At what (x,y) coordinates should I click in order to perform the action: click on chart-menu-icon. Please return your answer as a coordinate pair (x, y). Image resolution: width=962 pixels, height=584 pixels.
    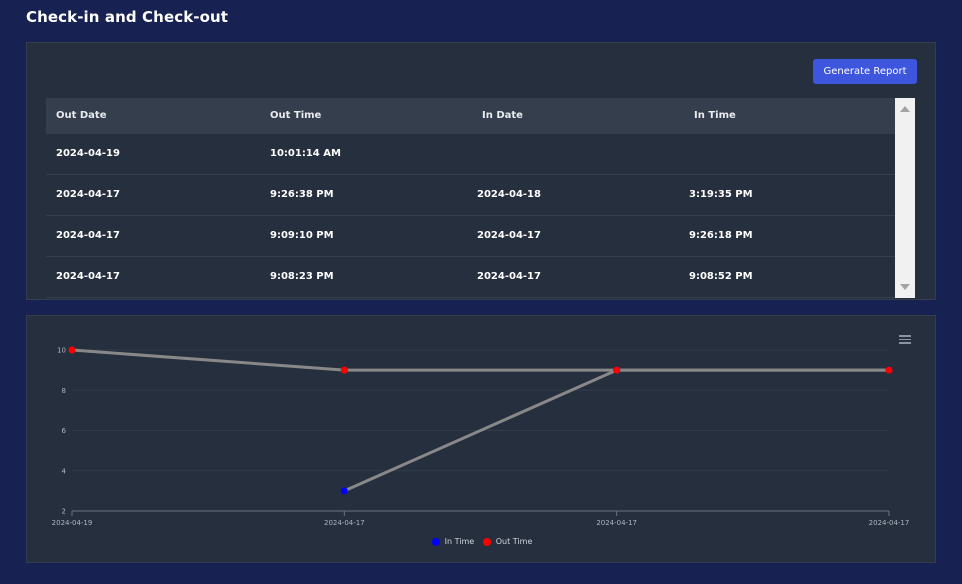
    Looking at the image, I should click on (905, 340).